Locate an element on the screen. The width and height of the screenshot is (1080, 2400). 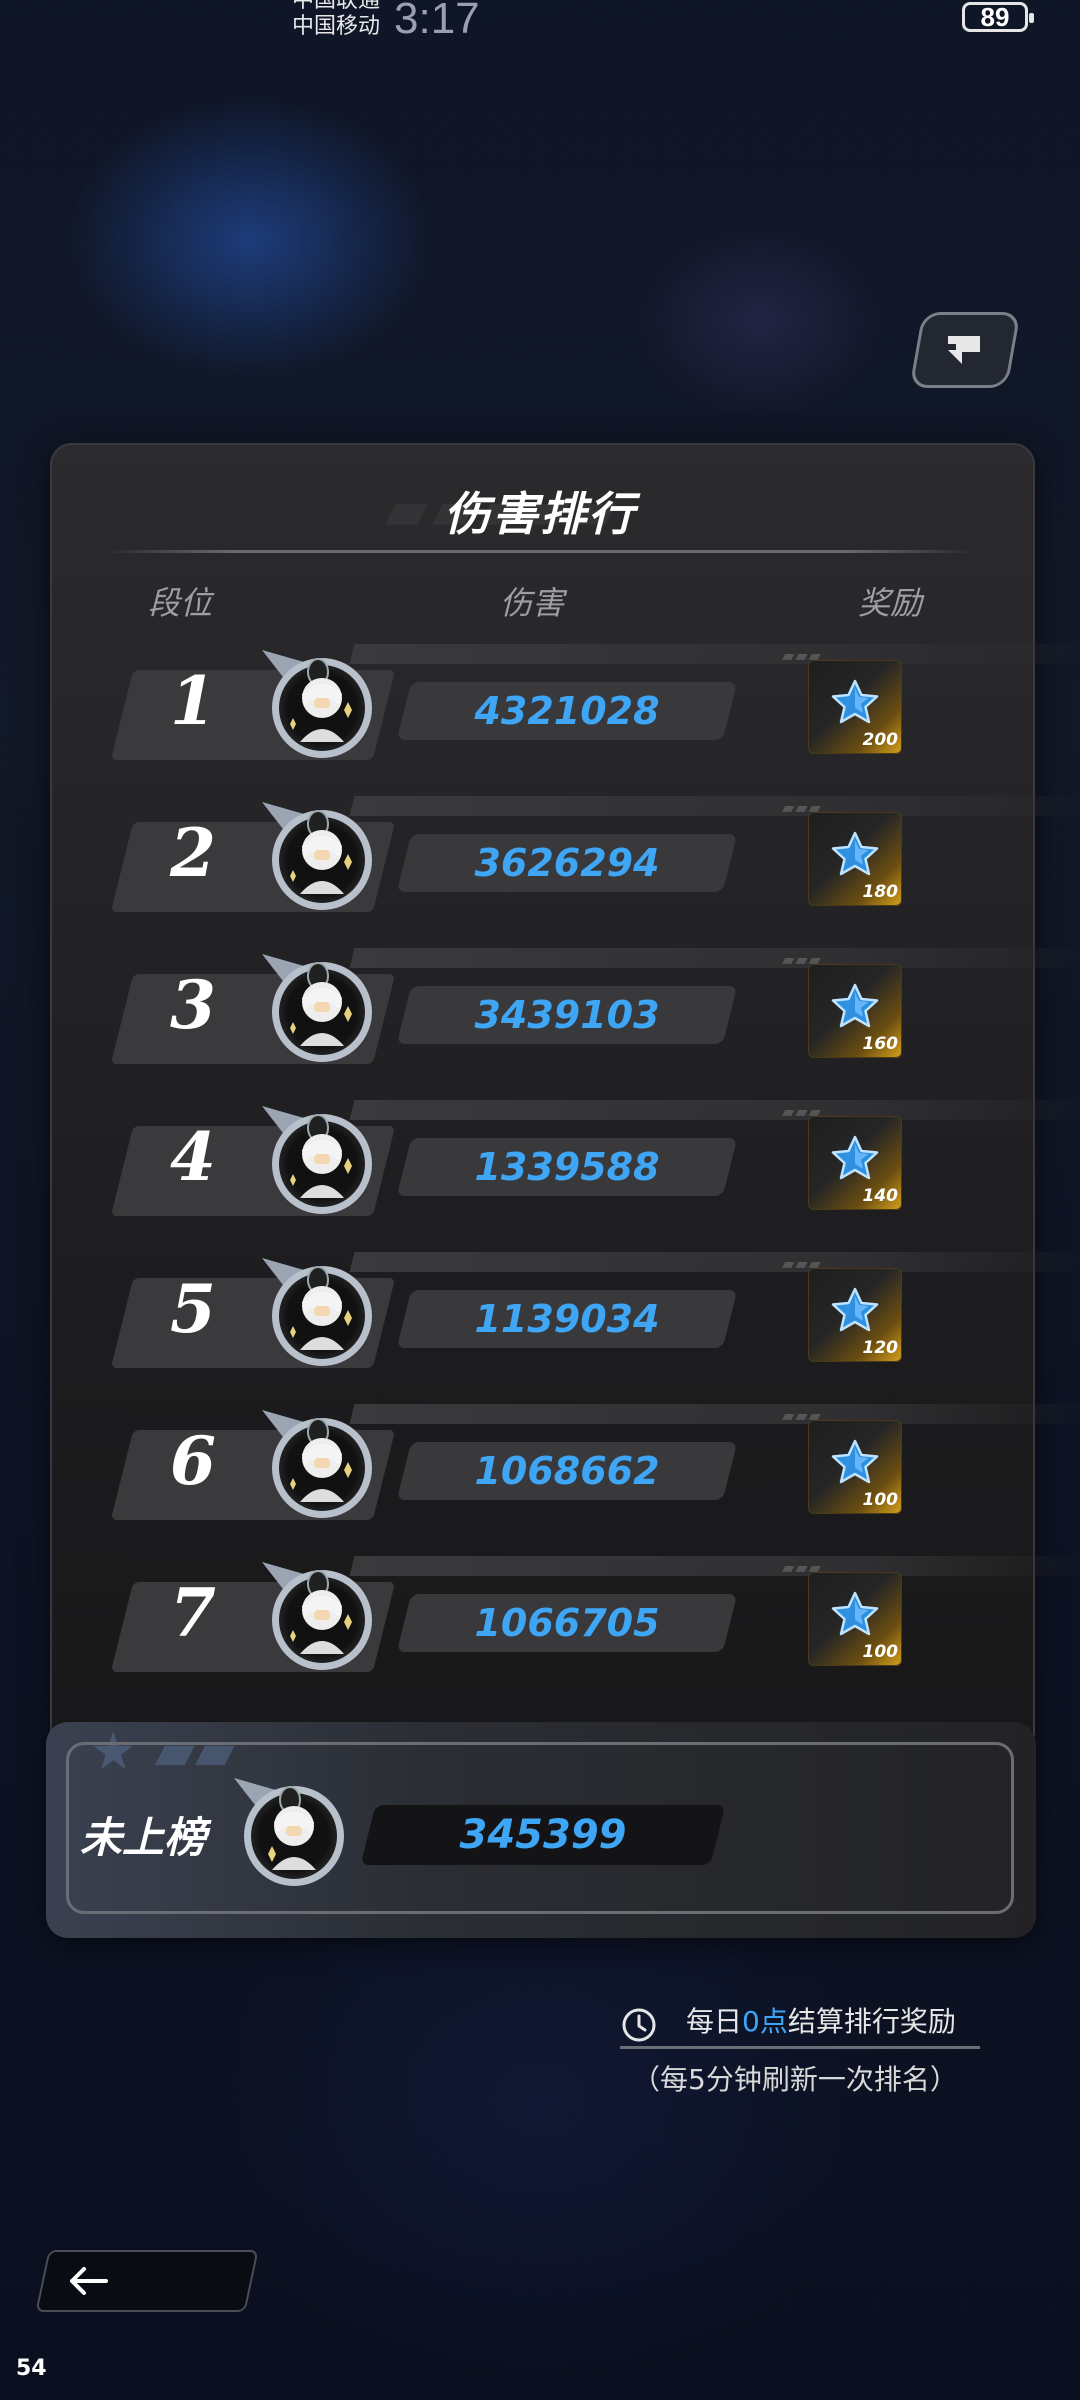
ranking-row: ▰▰▰ 1 4321028 200 is located at coordinates (595, 705).